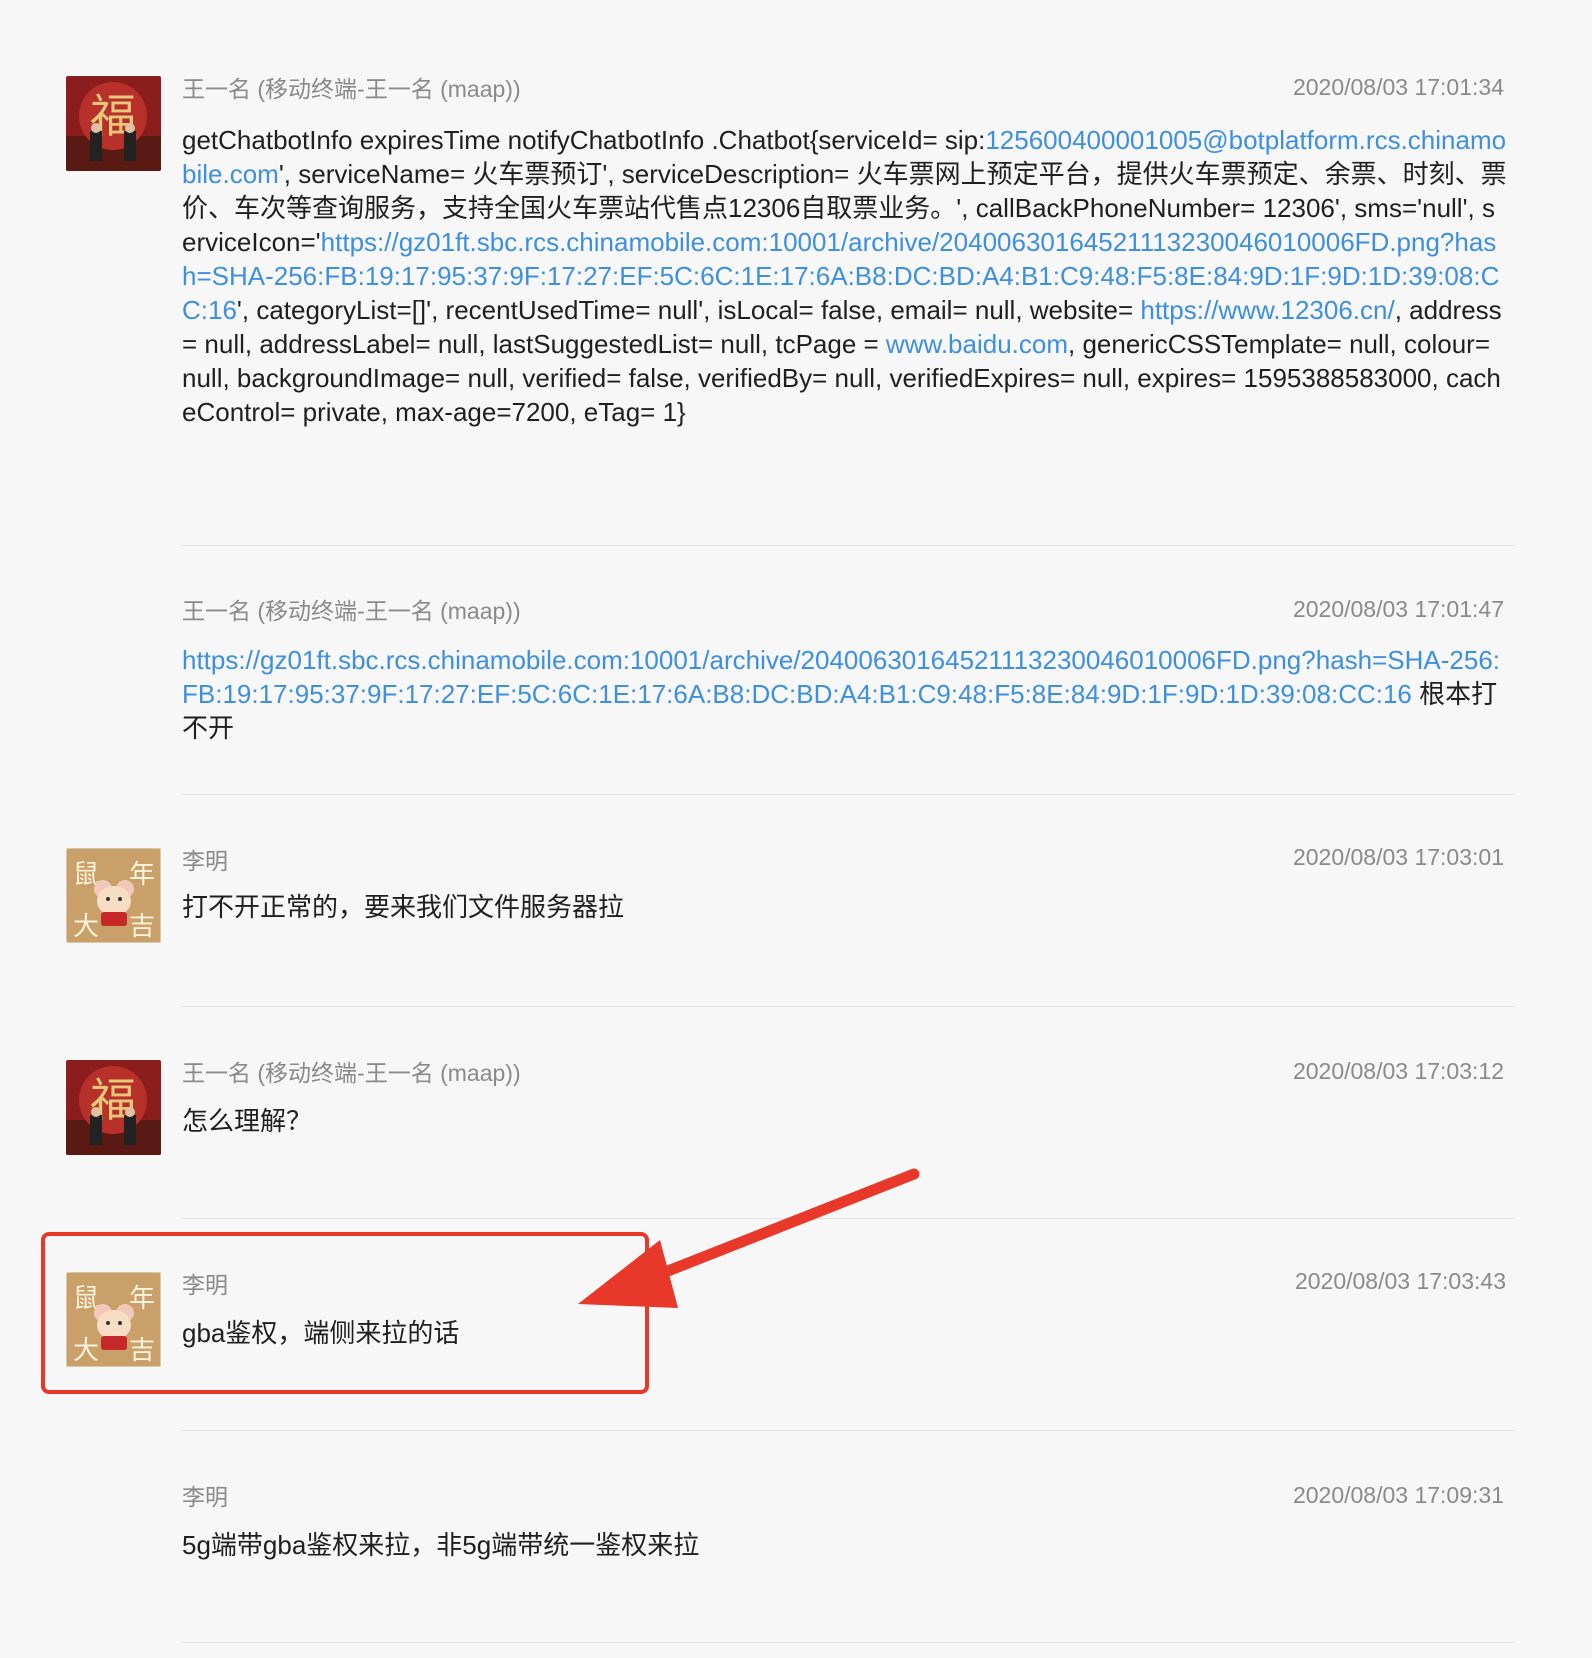 This screenshot has width=1592, height=1658. I want to click on message-timestamp: 2020/08/03 17:03:01, so click(1398, 857).